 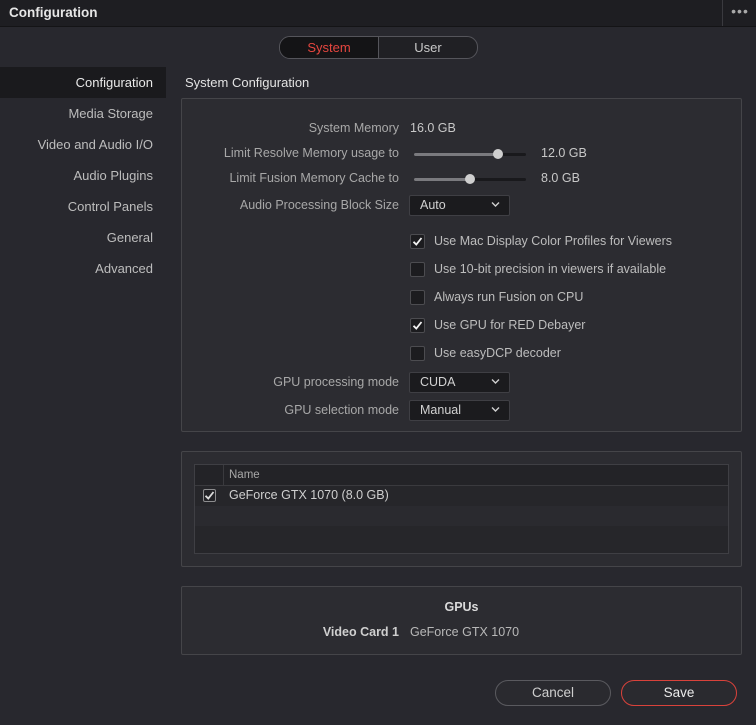 What do you see at coordinates (509, 297) in the screenshot?
I see `checkbox-label: Always run Fusion on CPU` at bounding box center [509, 297].